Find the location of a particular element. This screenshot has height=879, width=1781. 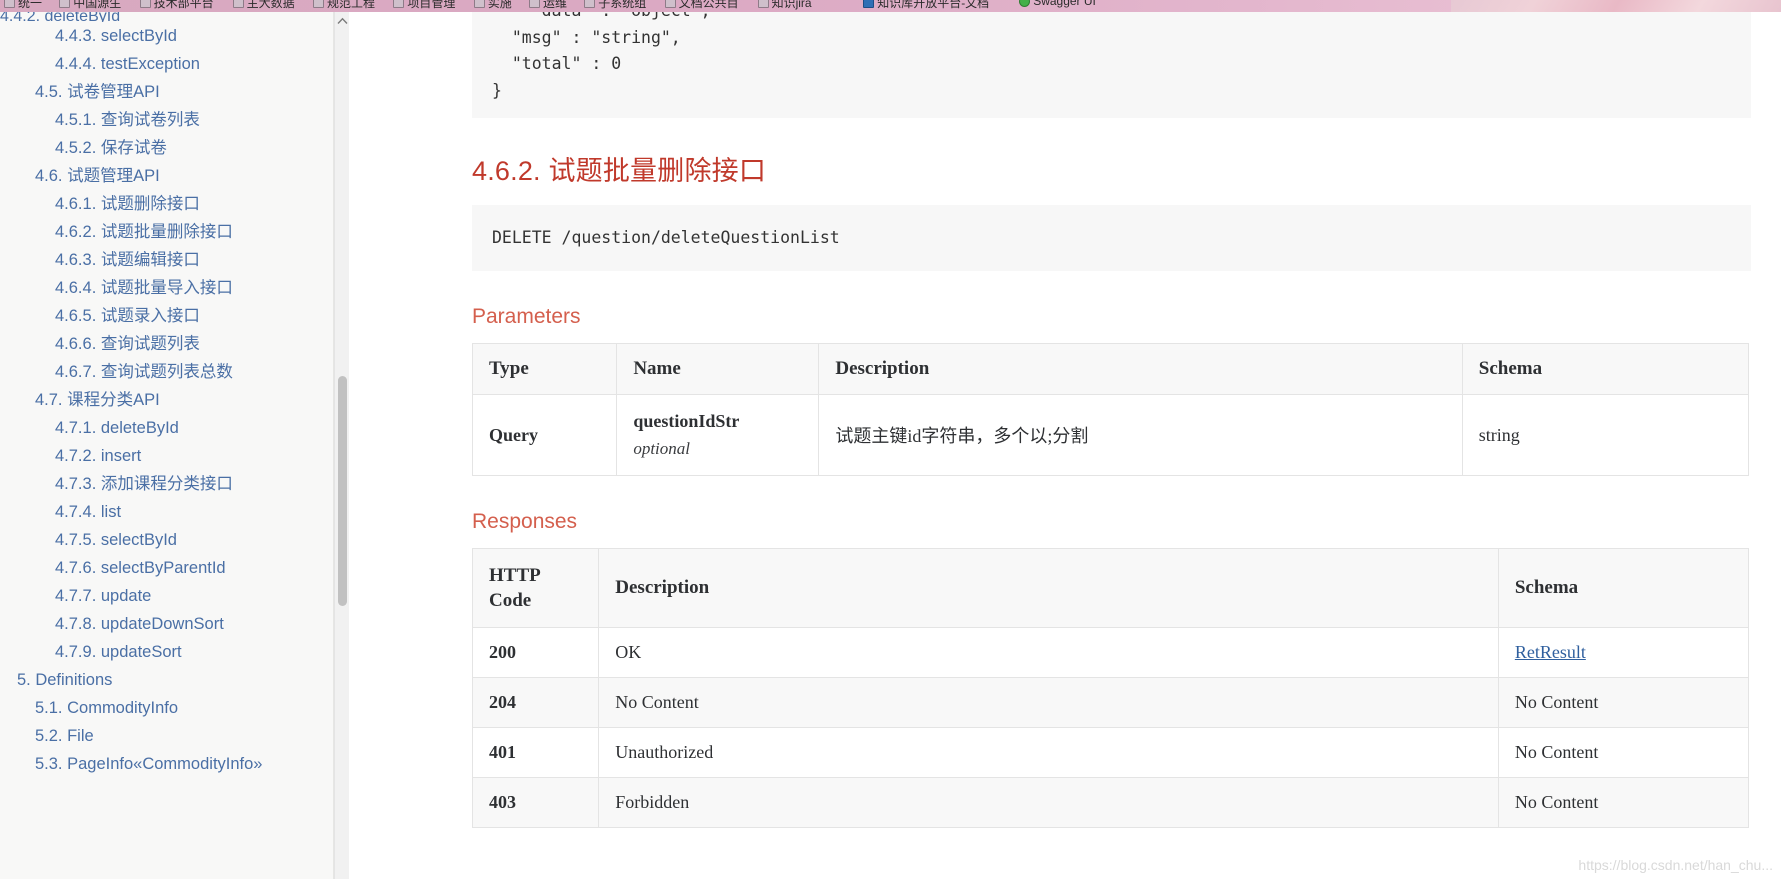

toc-item: 4.6.3. 试题编辑接口 is located at coordinates (166, 260).